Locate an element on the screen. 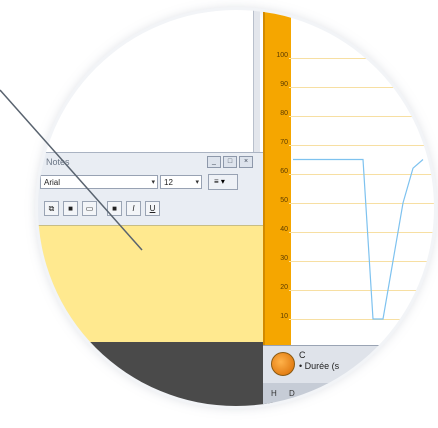 The height and width of the screenshot is (428, 438). print-button: ▭ is located at coordinates (89, 208).